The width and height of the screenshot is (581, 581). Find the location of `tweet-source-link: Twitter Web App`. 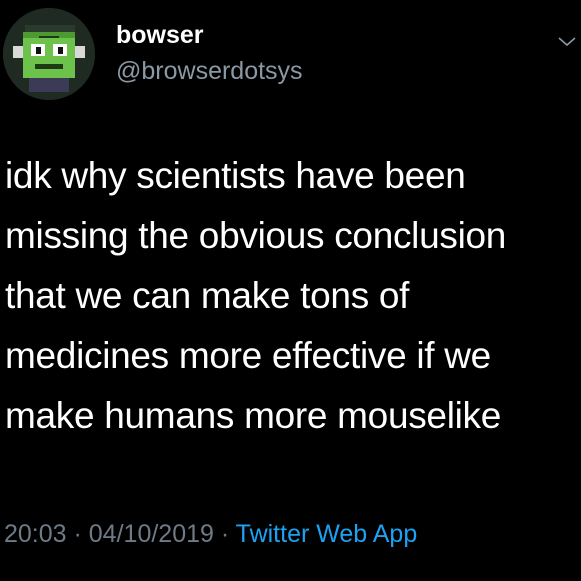

tweet-source-link: Twitter Web App is located at coordinates (327, 534).